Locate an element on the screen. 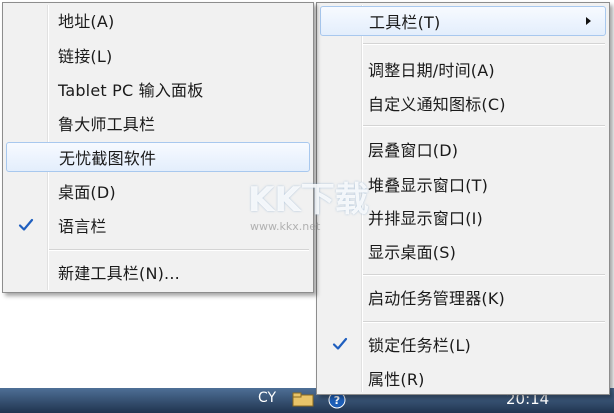  menu-item-adjust-date-time: 调整日期/时间(A) is located at coordinates (463, 69).